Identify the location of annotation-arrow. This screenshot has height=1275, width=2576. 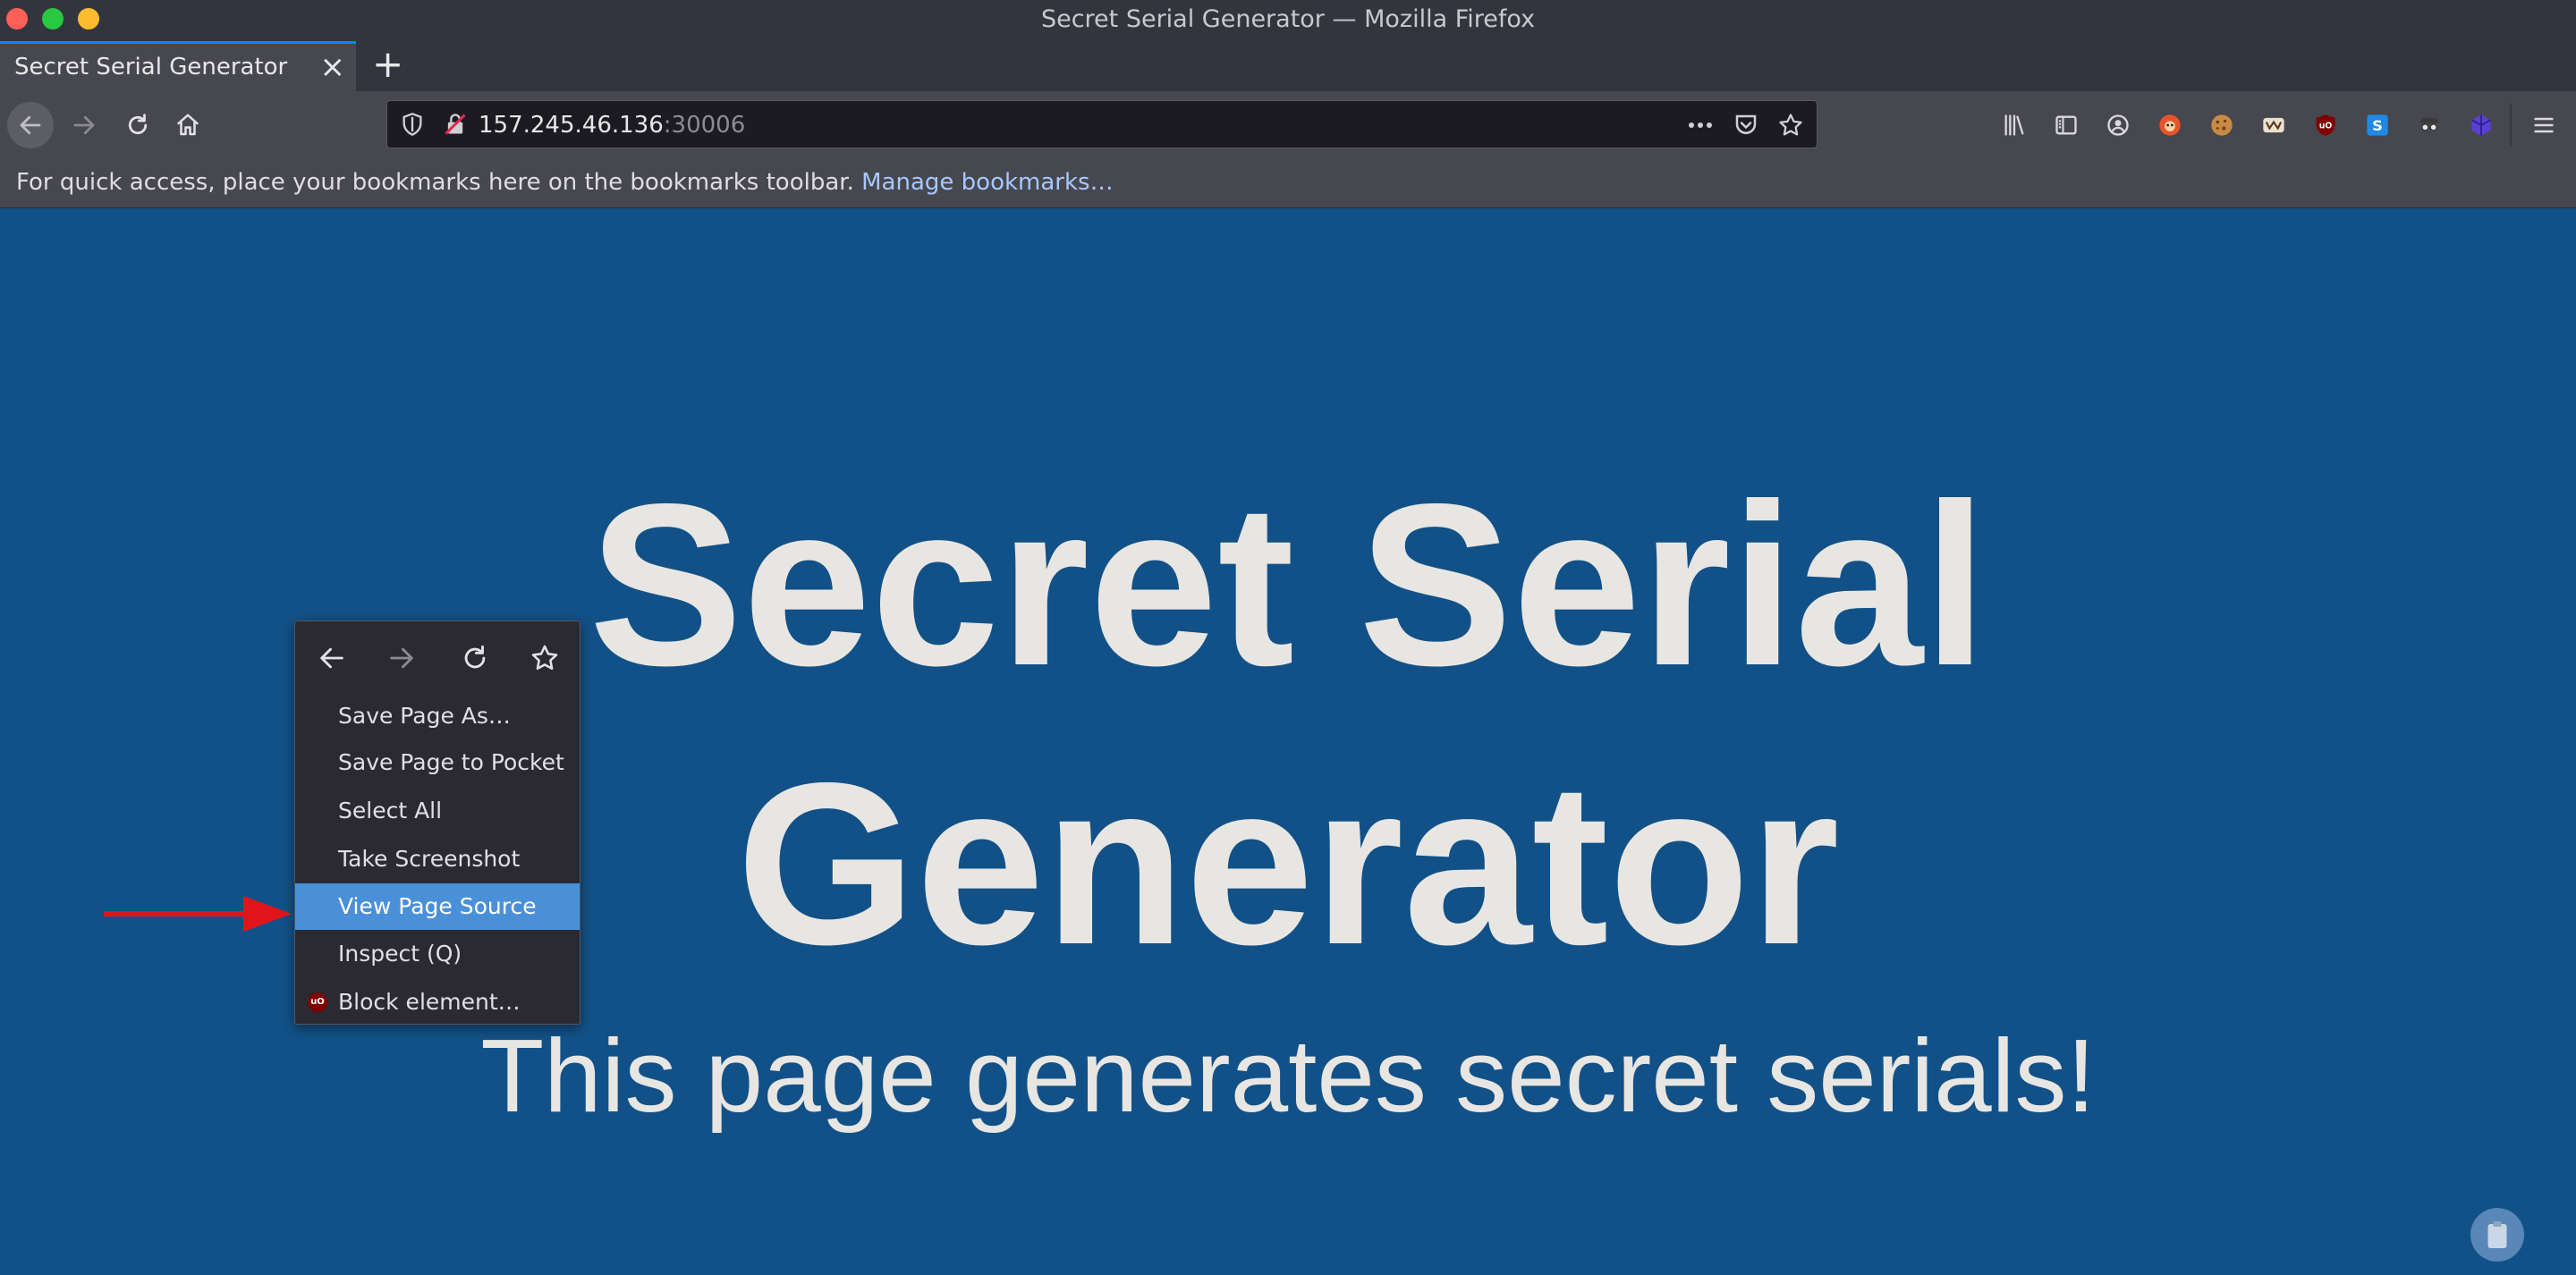
(198, 914).